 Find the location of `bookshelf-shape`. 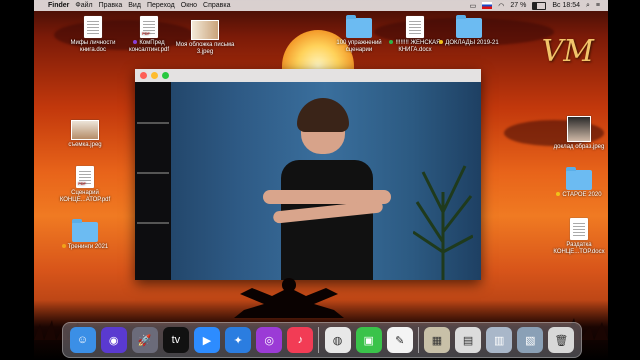

bookshelf-shape is located at coordinates (153, 181).